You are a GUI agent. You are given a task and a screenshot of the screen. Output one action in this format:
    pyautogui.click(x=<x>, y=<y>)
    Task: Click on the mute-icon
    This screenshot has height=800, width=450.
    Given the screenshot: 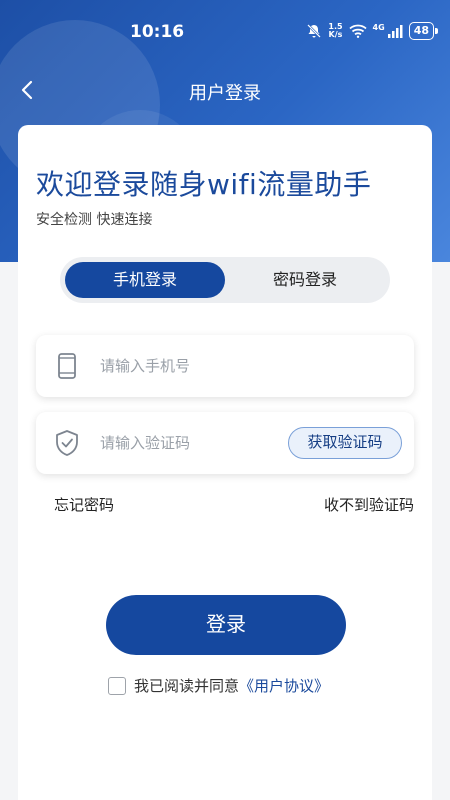 What is the action you would take?
    pyautogui.click(x=314, y=31)
    